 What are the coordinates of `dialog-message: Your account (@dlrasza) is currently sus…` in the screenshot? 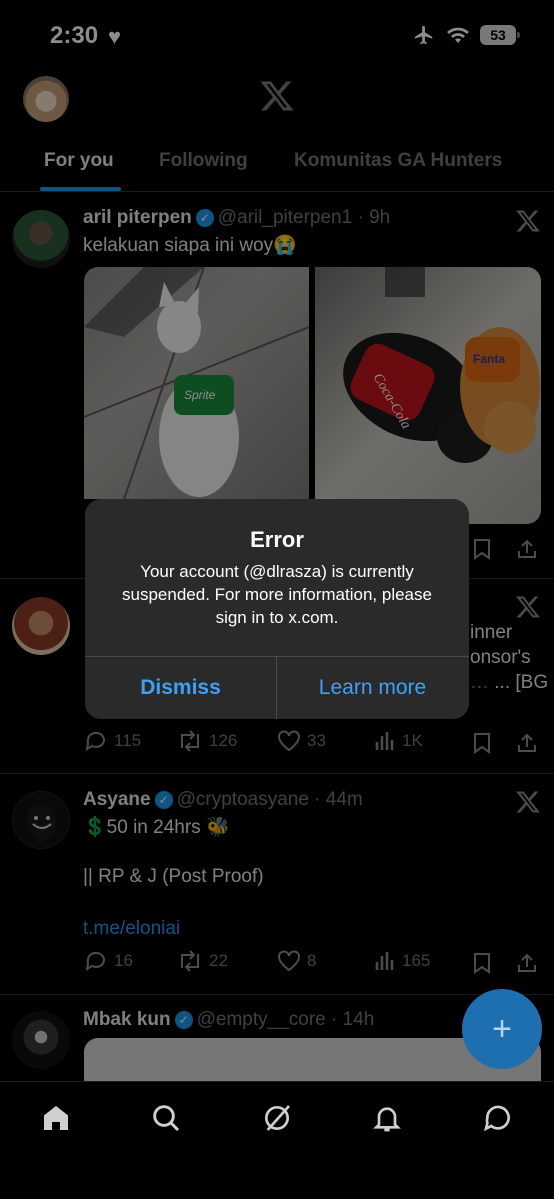 It's located at (277, 594).